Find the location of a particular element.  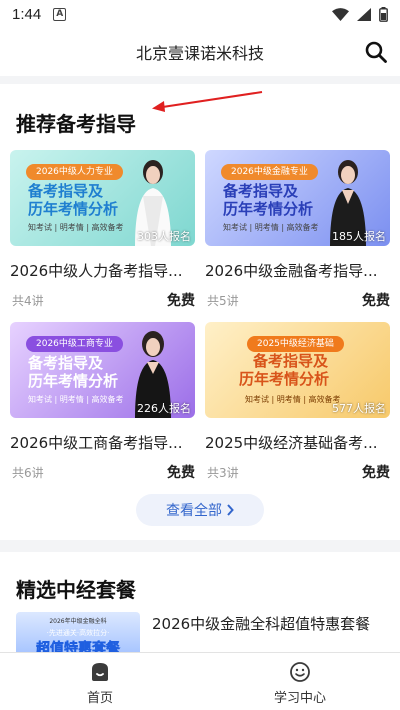

page-title: 北京壹课诺米科技 is located at coordinates (199, 53).